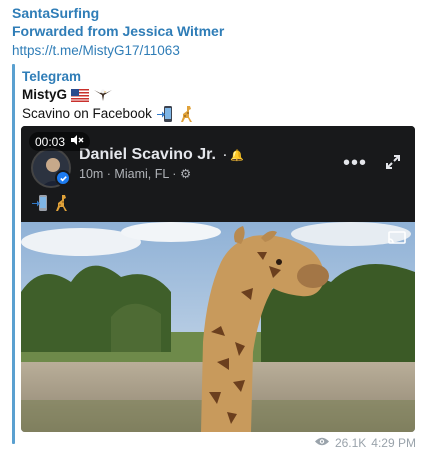 Image resolution: width=426 pixels, height=454 pixels. Describe the element at coordinates (397, 240) in the screenshot. I see `cast-icon` at that location.